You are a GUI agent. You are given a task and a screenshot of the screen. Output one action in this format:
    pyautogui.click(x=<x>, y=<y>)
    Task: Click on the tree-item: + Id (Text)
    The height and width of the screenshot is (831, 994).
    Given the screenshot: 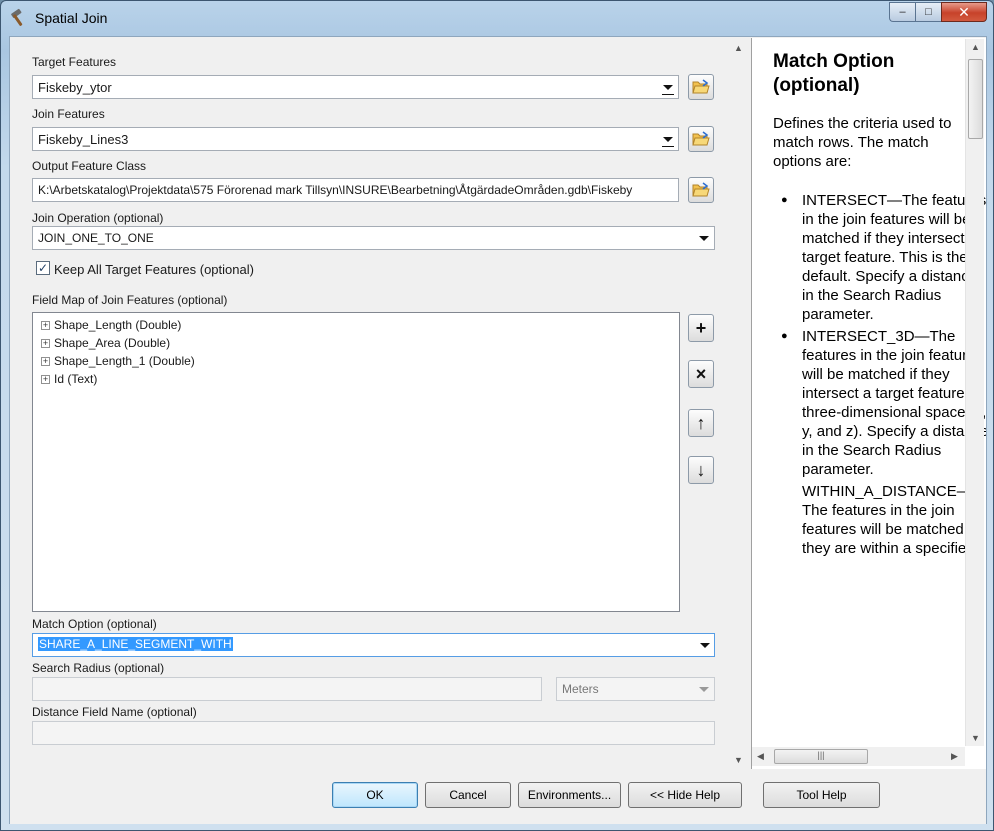 What is the action you would take?
    pyautogui.click(x=69, y=379)
    